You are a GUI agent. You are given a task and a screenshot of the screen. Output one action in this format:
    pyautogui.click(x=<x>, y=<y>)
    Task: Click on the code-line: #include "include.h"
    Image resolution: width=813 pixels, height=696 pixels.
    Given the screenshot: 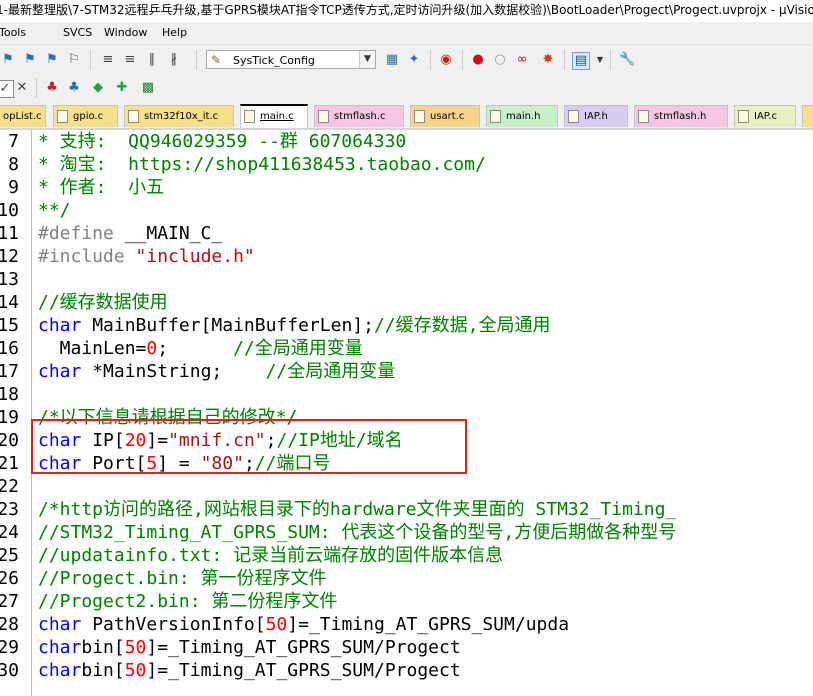 What is the action you would take?
    pyautogui.click(x=146, y=256)
    